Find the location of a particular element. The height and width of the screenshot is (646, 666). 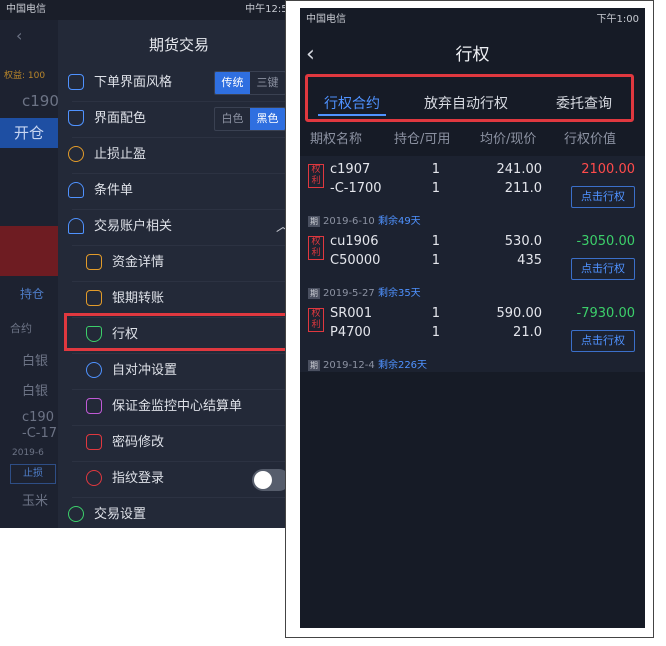

option-strike: P4700 is located at coordinates (350, 332).